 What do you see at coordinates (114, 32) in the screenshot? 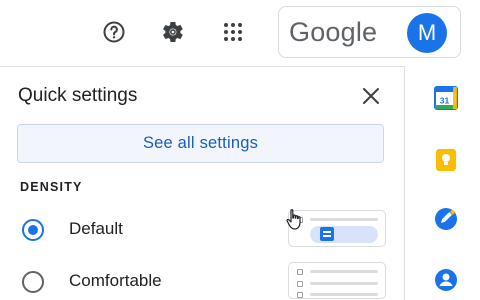
I see `help-icon` at bounding box center [114, 32].